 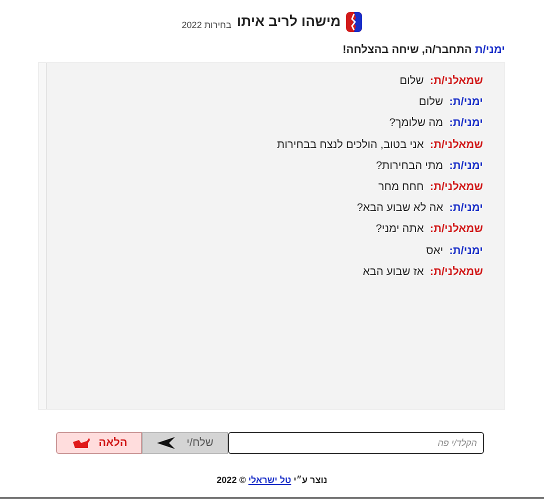 What do you see at coordinates (288, 21) in the screenshot?
I see `app-title: מישהו לריב איתו` at bounding box center [288, 21].